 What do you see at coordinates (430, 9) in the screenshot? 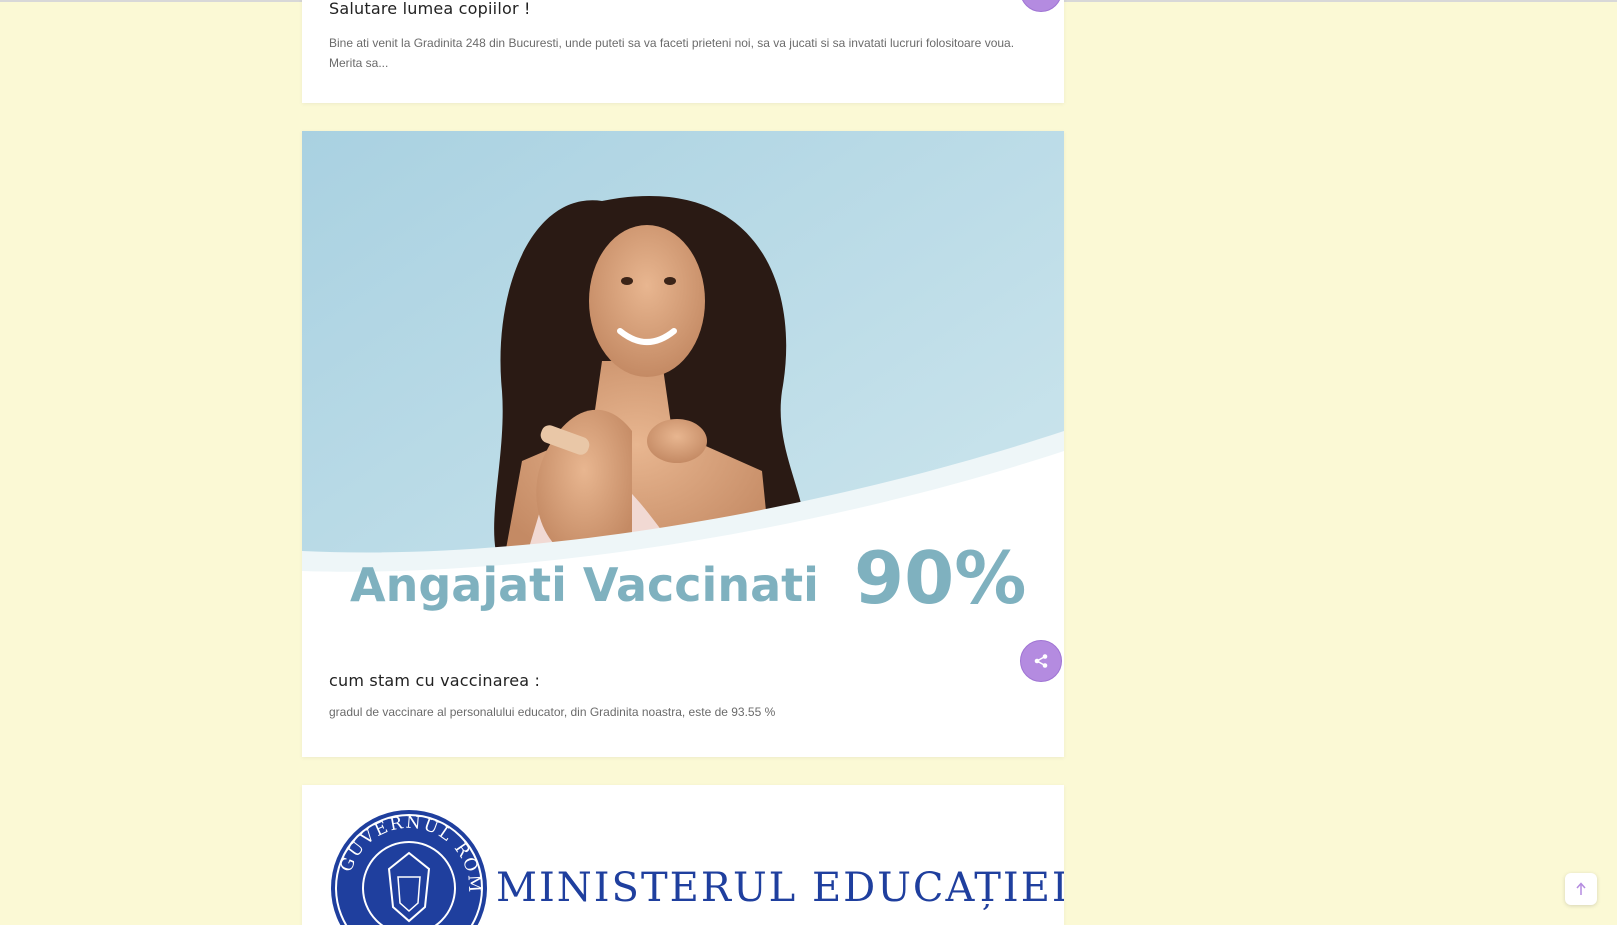
I see `post-title: Salutare lumea copiilor !` at bounding box center [430, 9].